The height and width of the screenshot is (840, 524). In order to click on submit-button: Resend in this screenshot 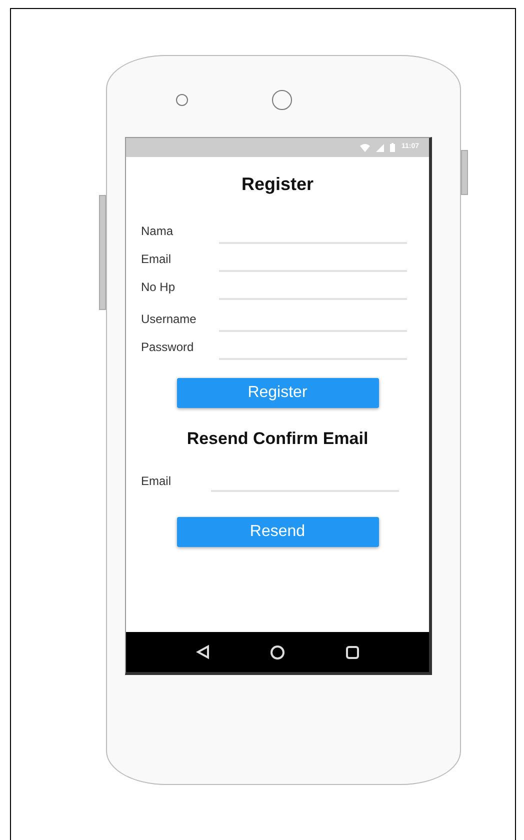, I will do `click(277, 531)`.